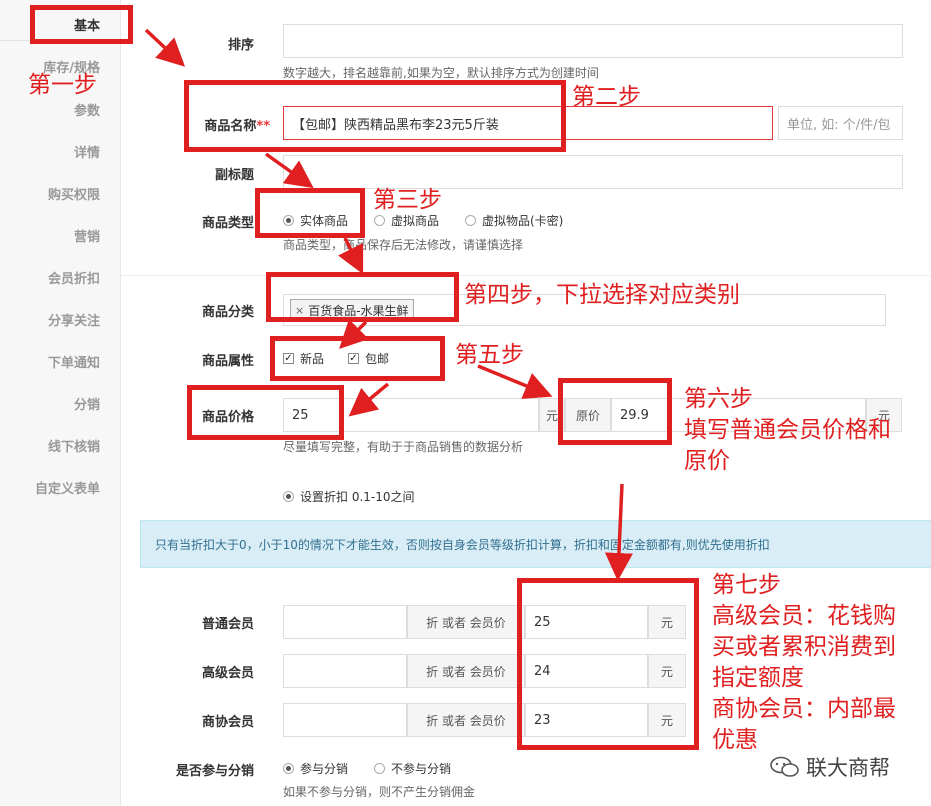 This screenshot has height=806, width=931. Describe the element at coordinates (830, 767) in the screenshot. I see `watermark: 联大商帮` at that location.